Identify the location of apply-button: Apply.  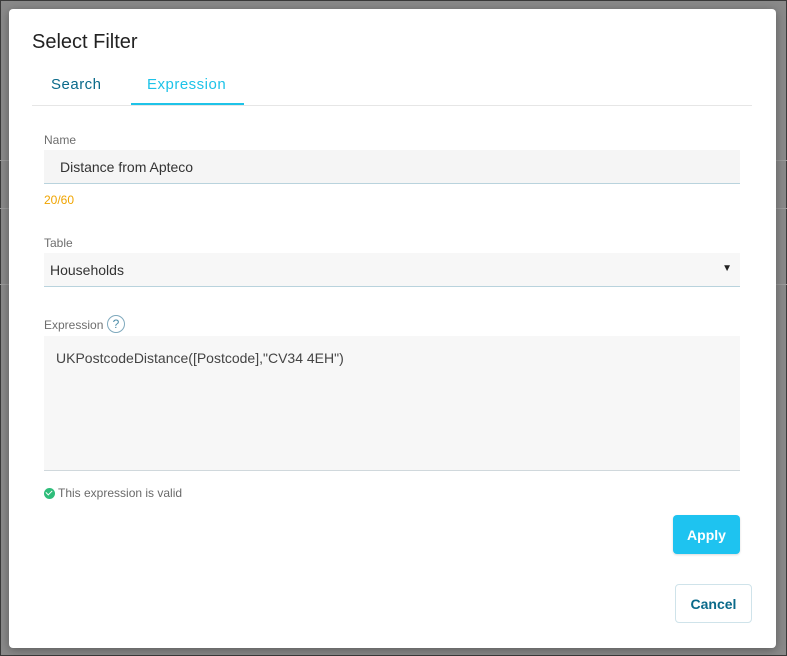
(706, 534).